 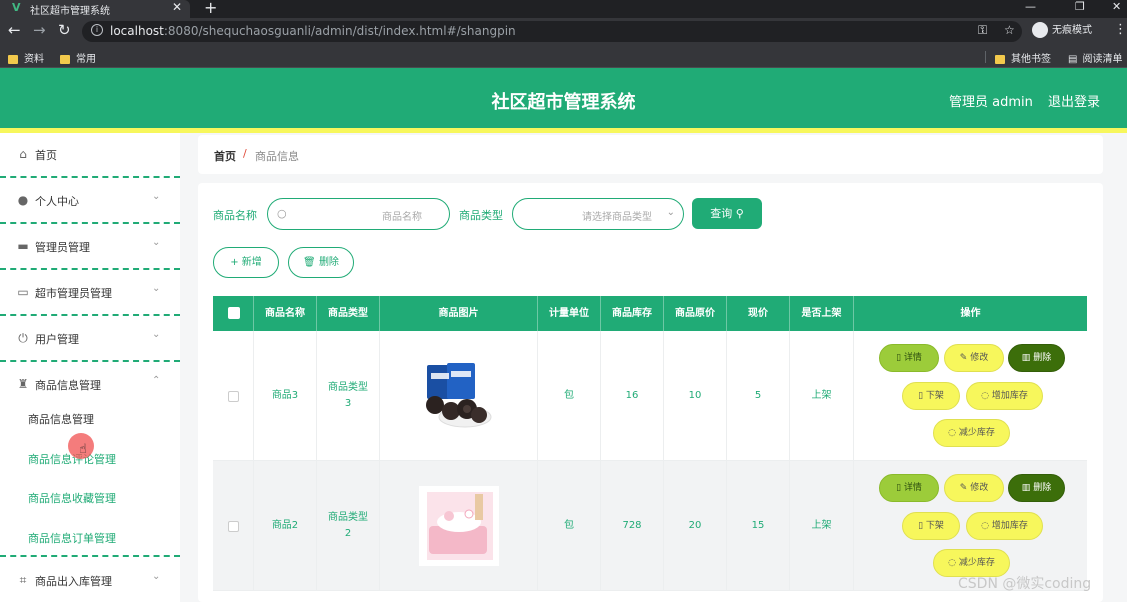 What do you see at coordinates (78, 57) in the screenshot?
I see `bookmark-folder: 常用` at bounding box center [78, 57].